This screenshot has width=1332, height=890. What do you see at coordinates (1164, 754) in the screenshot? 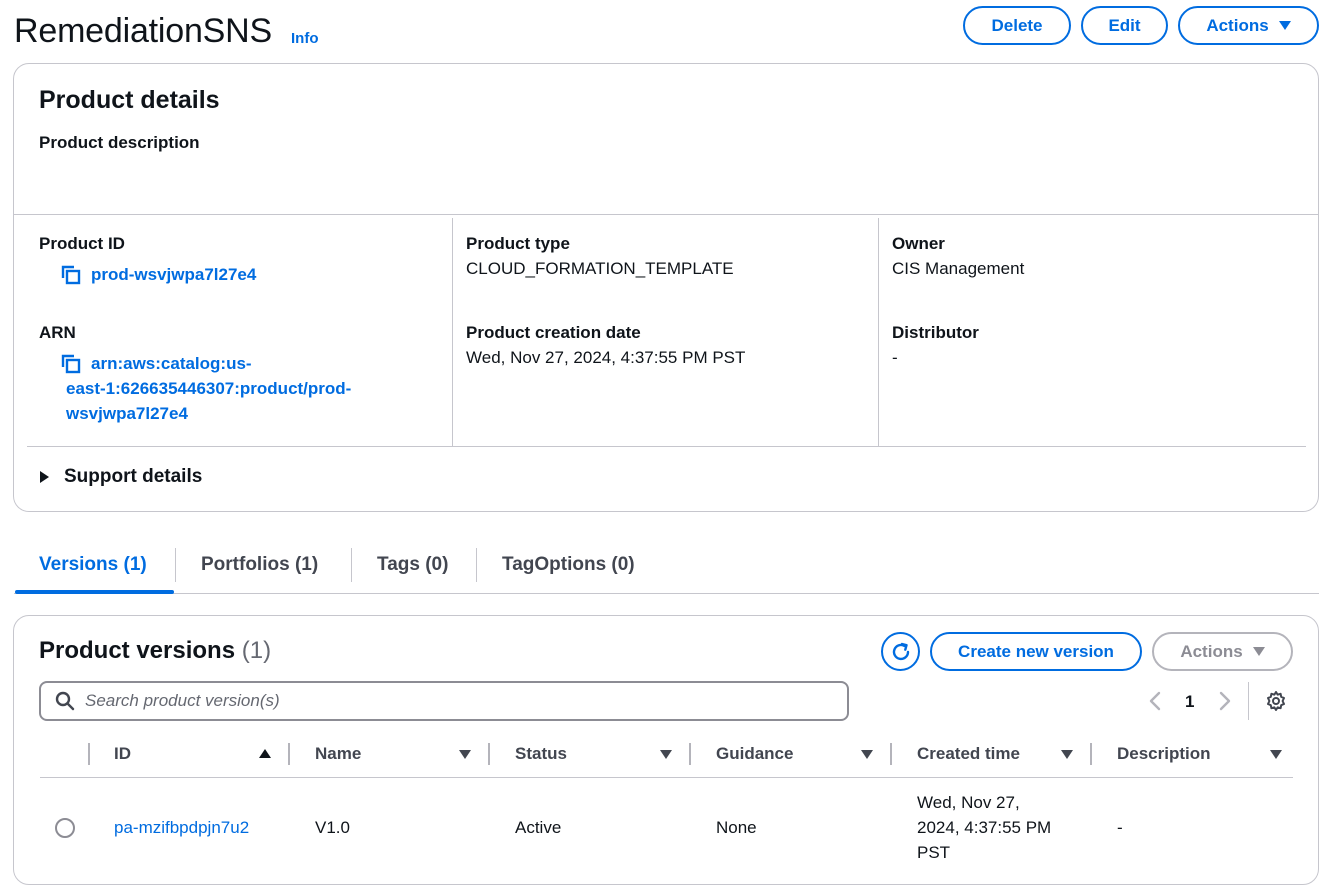
I see `column-header-description: Description` at bounding box center [1164, 754].